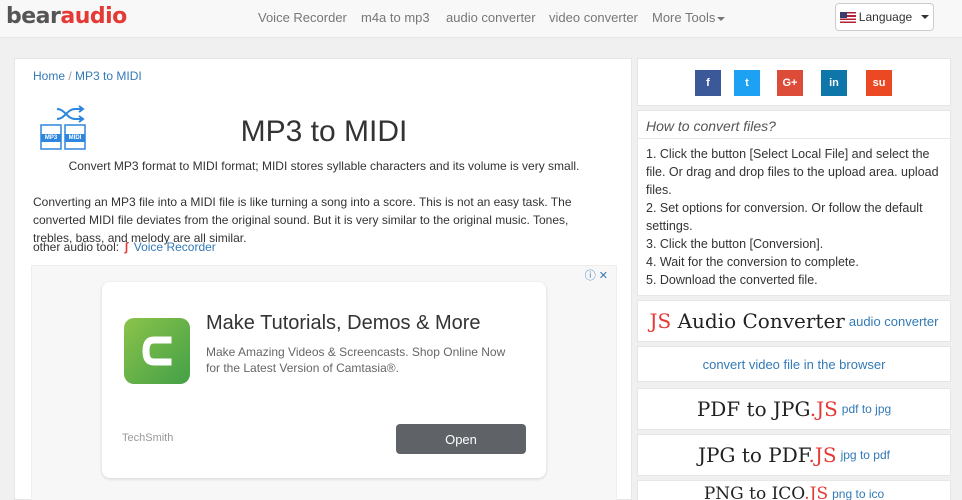 The width and height of the screenshot is (962, 500). Describe the element at coordinates (753, 409) in the screenshot. I see `pdf-to-jpg-brand: PDF to JPG` at that location.